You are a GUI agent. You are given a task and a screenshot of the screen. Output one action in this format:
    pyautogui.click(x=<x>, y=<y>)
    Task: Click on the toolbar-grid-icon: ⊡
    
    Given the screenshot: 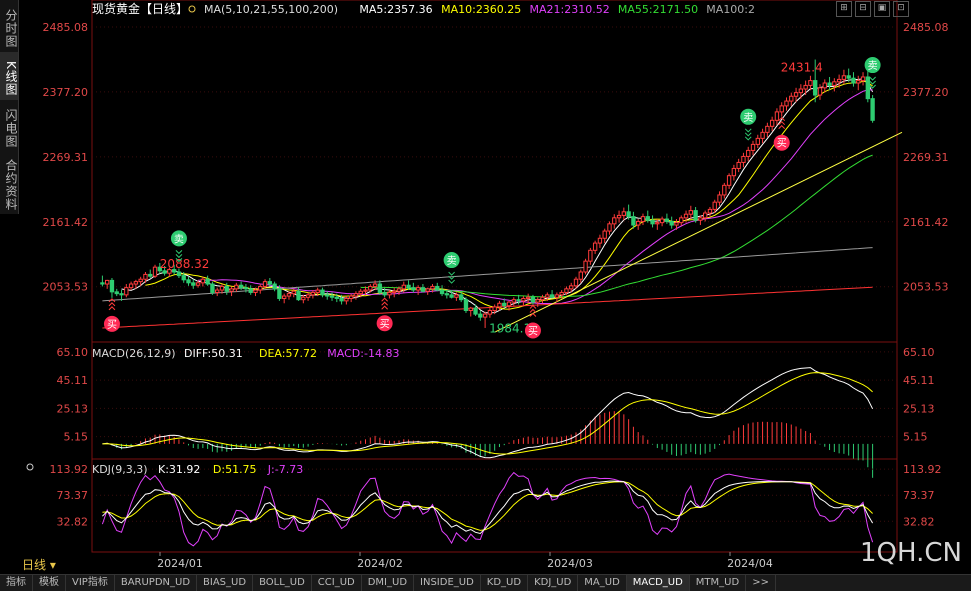 What is the action you would take?
    pyautogui.click(x=901, y=9)
    